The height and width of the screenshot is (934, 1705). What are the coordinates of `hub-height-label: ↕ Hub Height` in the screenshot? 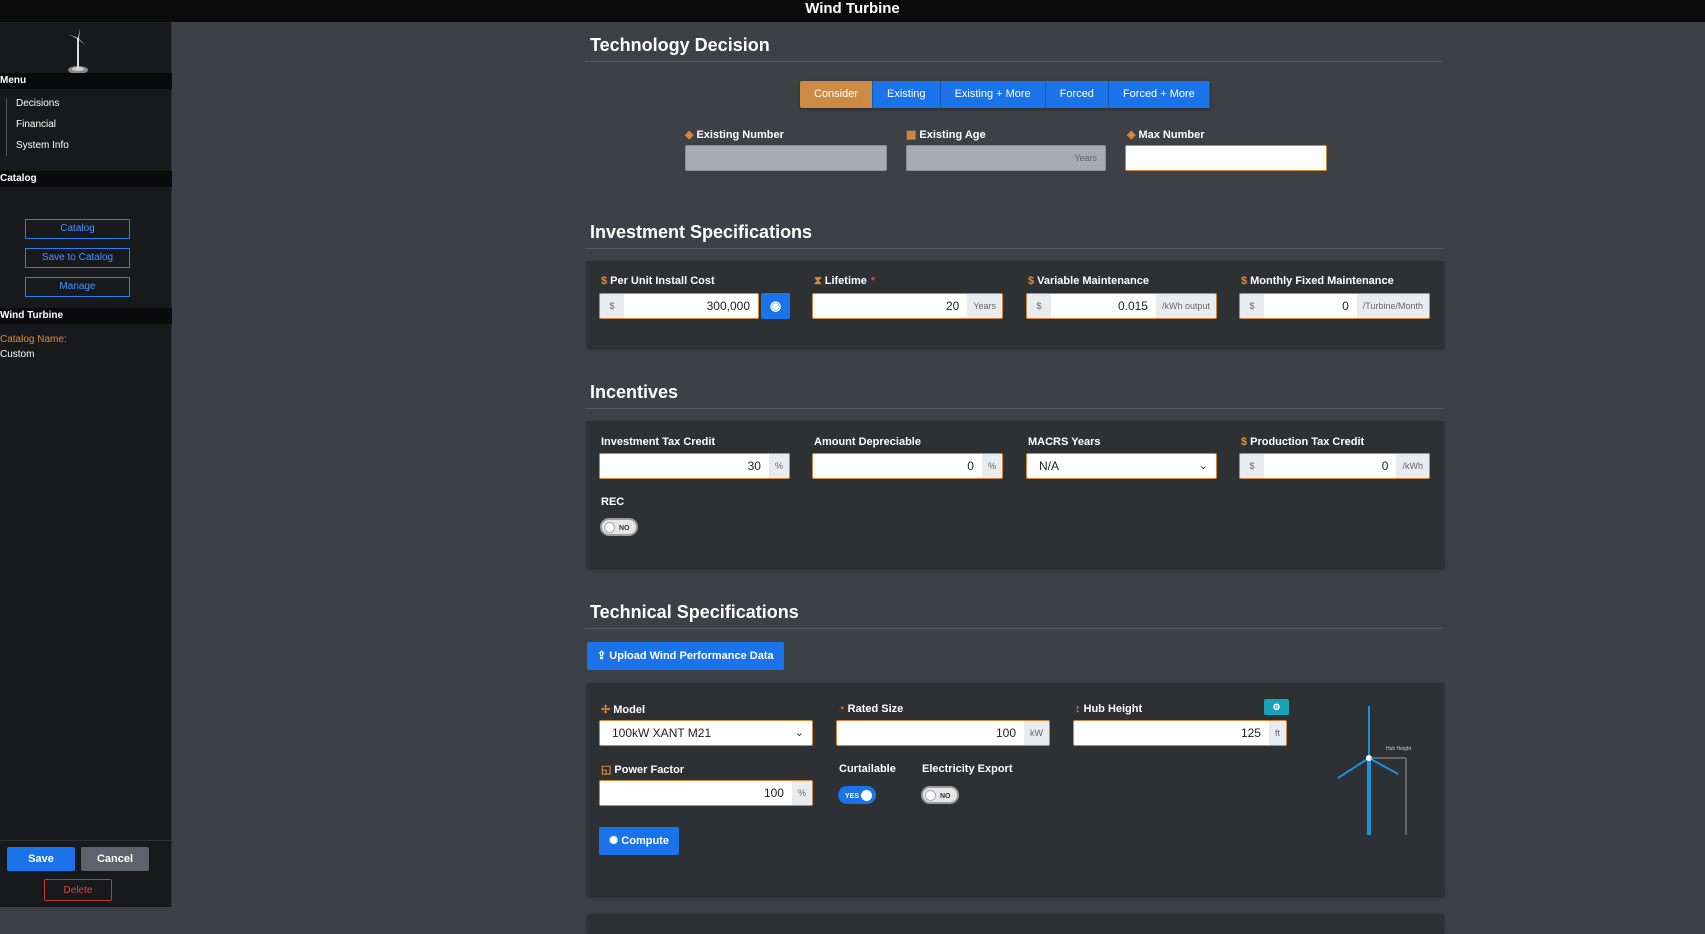 It's located at (1109, 709).